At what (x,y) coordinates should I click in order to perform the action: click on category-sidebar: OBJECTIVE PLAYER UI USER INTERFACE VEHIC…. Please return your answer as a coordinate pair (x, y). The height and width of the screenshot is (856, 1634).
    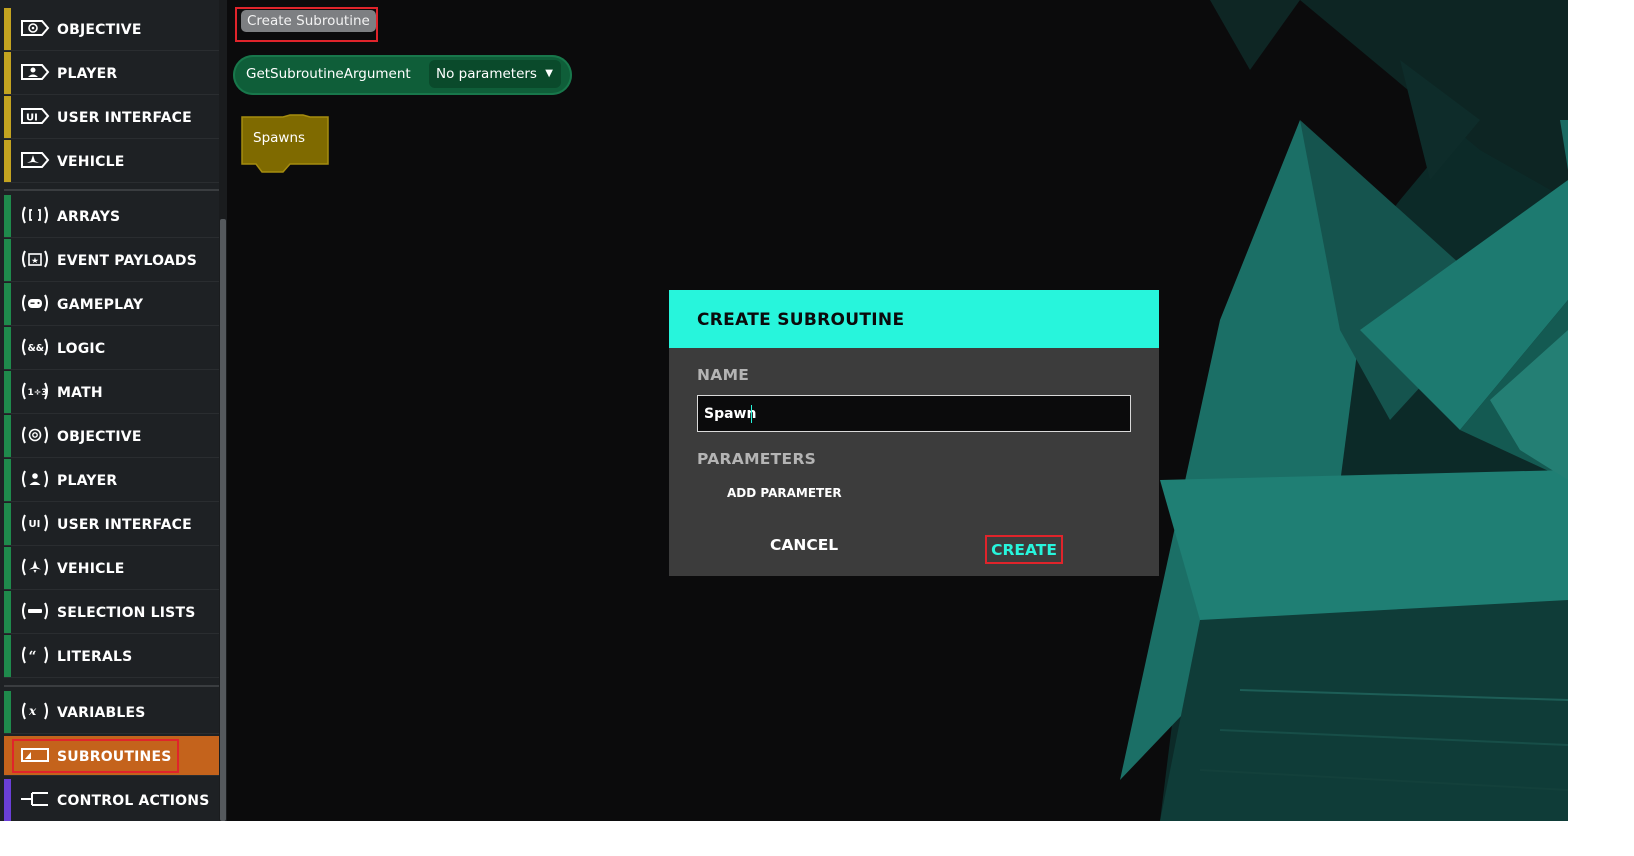
    Looking at the image, I should click on (113, 410).